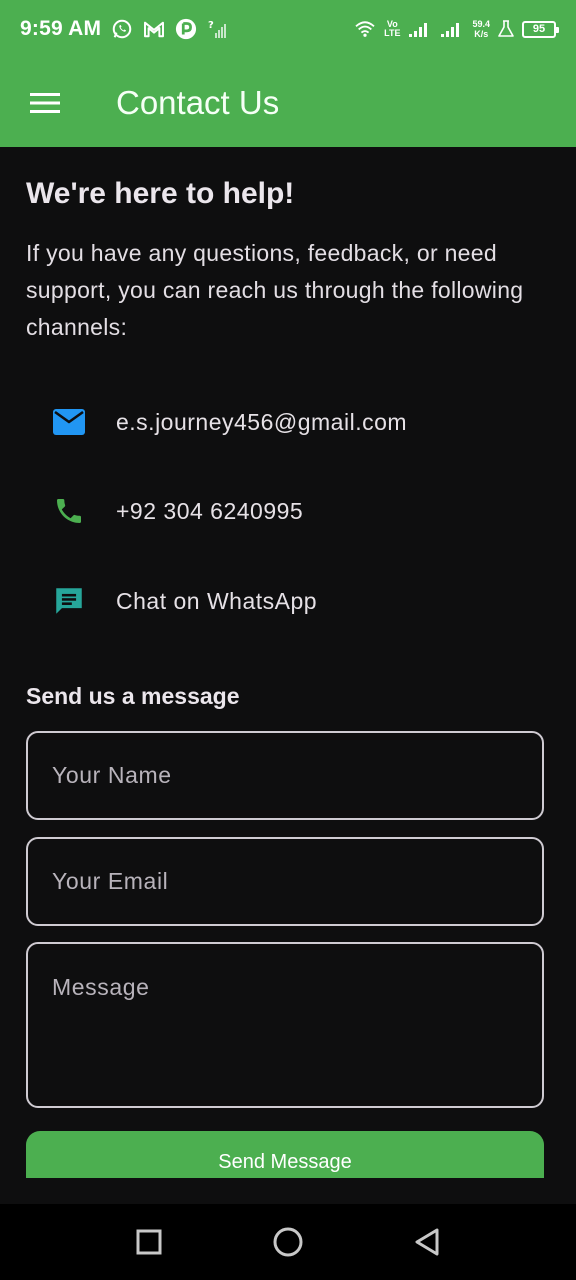 This screenshot has width=576, height=1280. I want to click on hamburger-menu-icon, so click(45, 103).